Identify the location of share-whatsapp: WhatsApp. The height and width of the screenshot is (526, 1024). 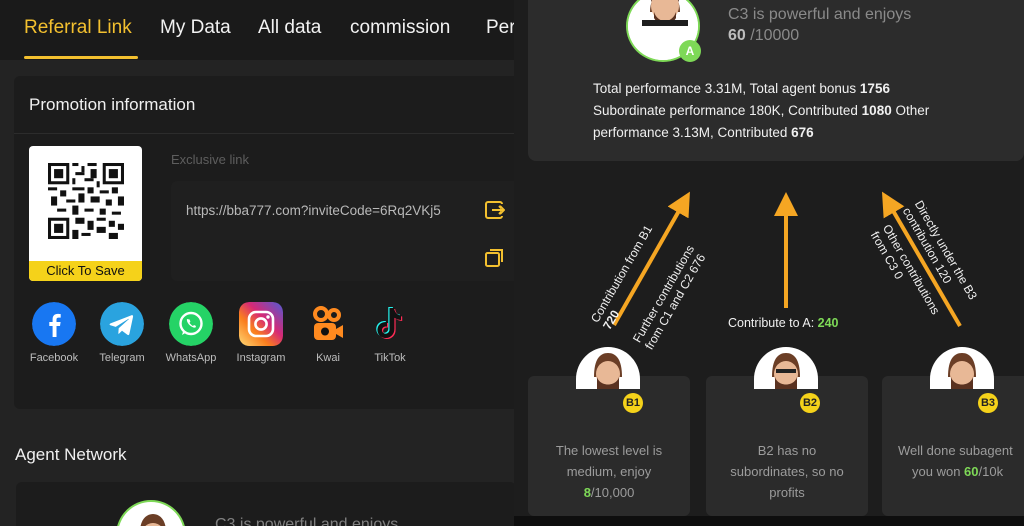
(191, 333).